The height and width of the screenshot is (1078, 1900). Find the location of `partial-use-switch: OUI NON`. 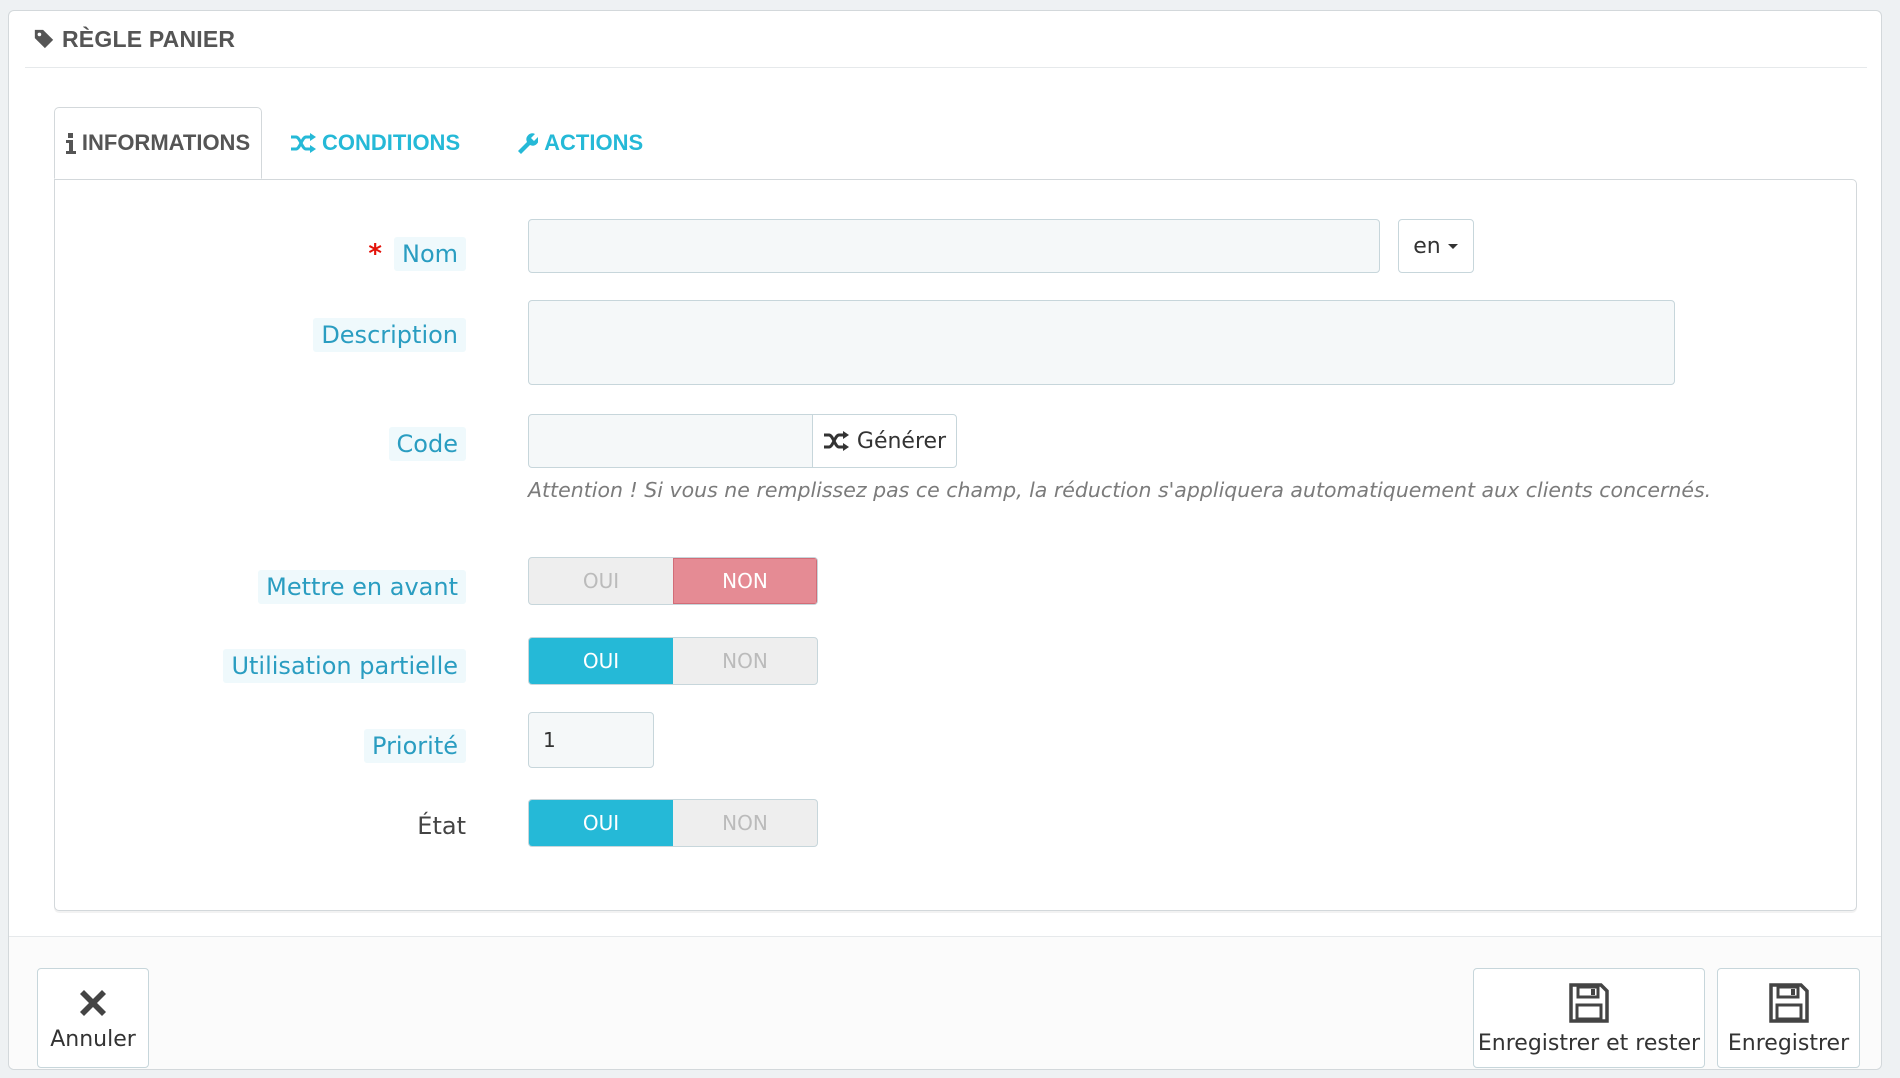

partial-use-switch: OUI NON is located at coordinates (673, 661).